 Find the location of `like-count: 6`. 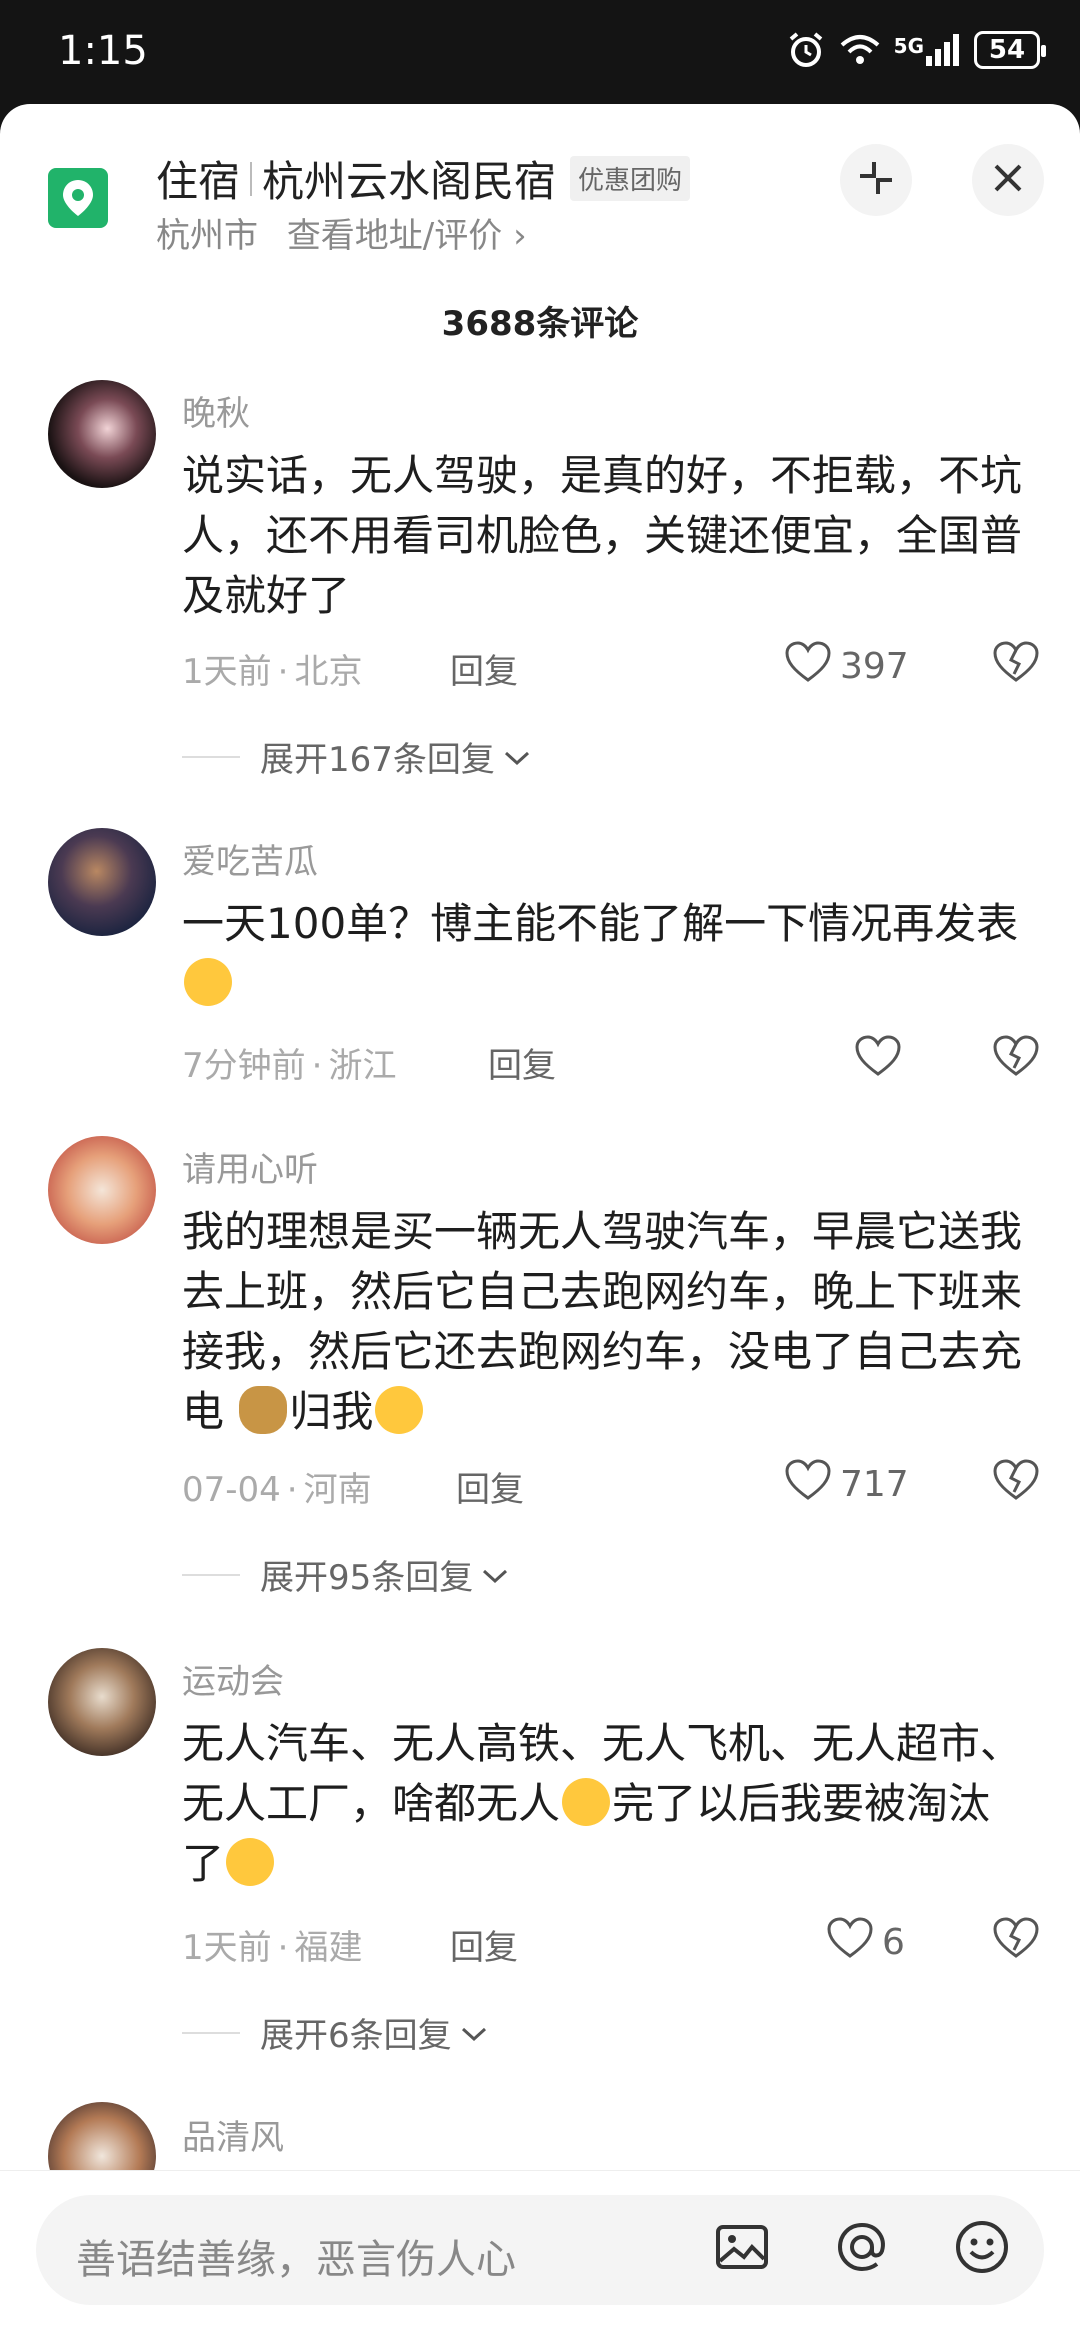

like-count: 6 is located at coordinates (893, 1942).